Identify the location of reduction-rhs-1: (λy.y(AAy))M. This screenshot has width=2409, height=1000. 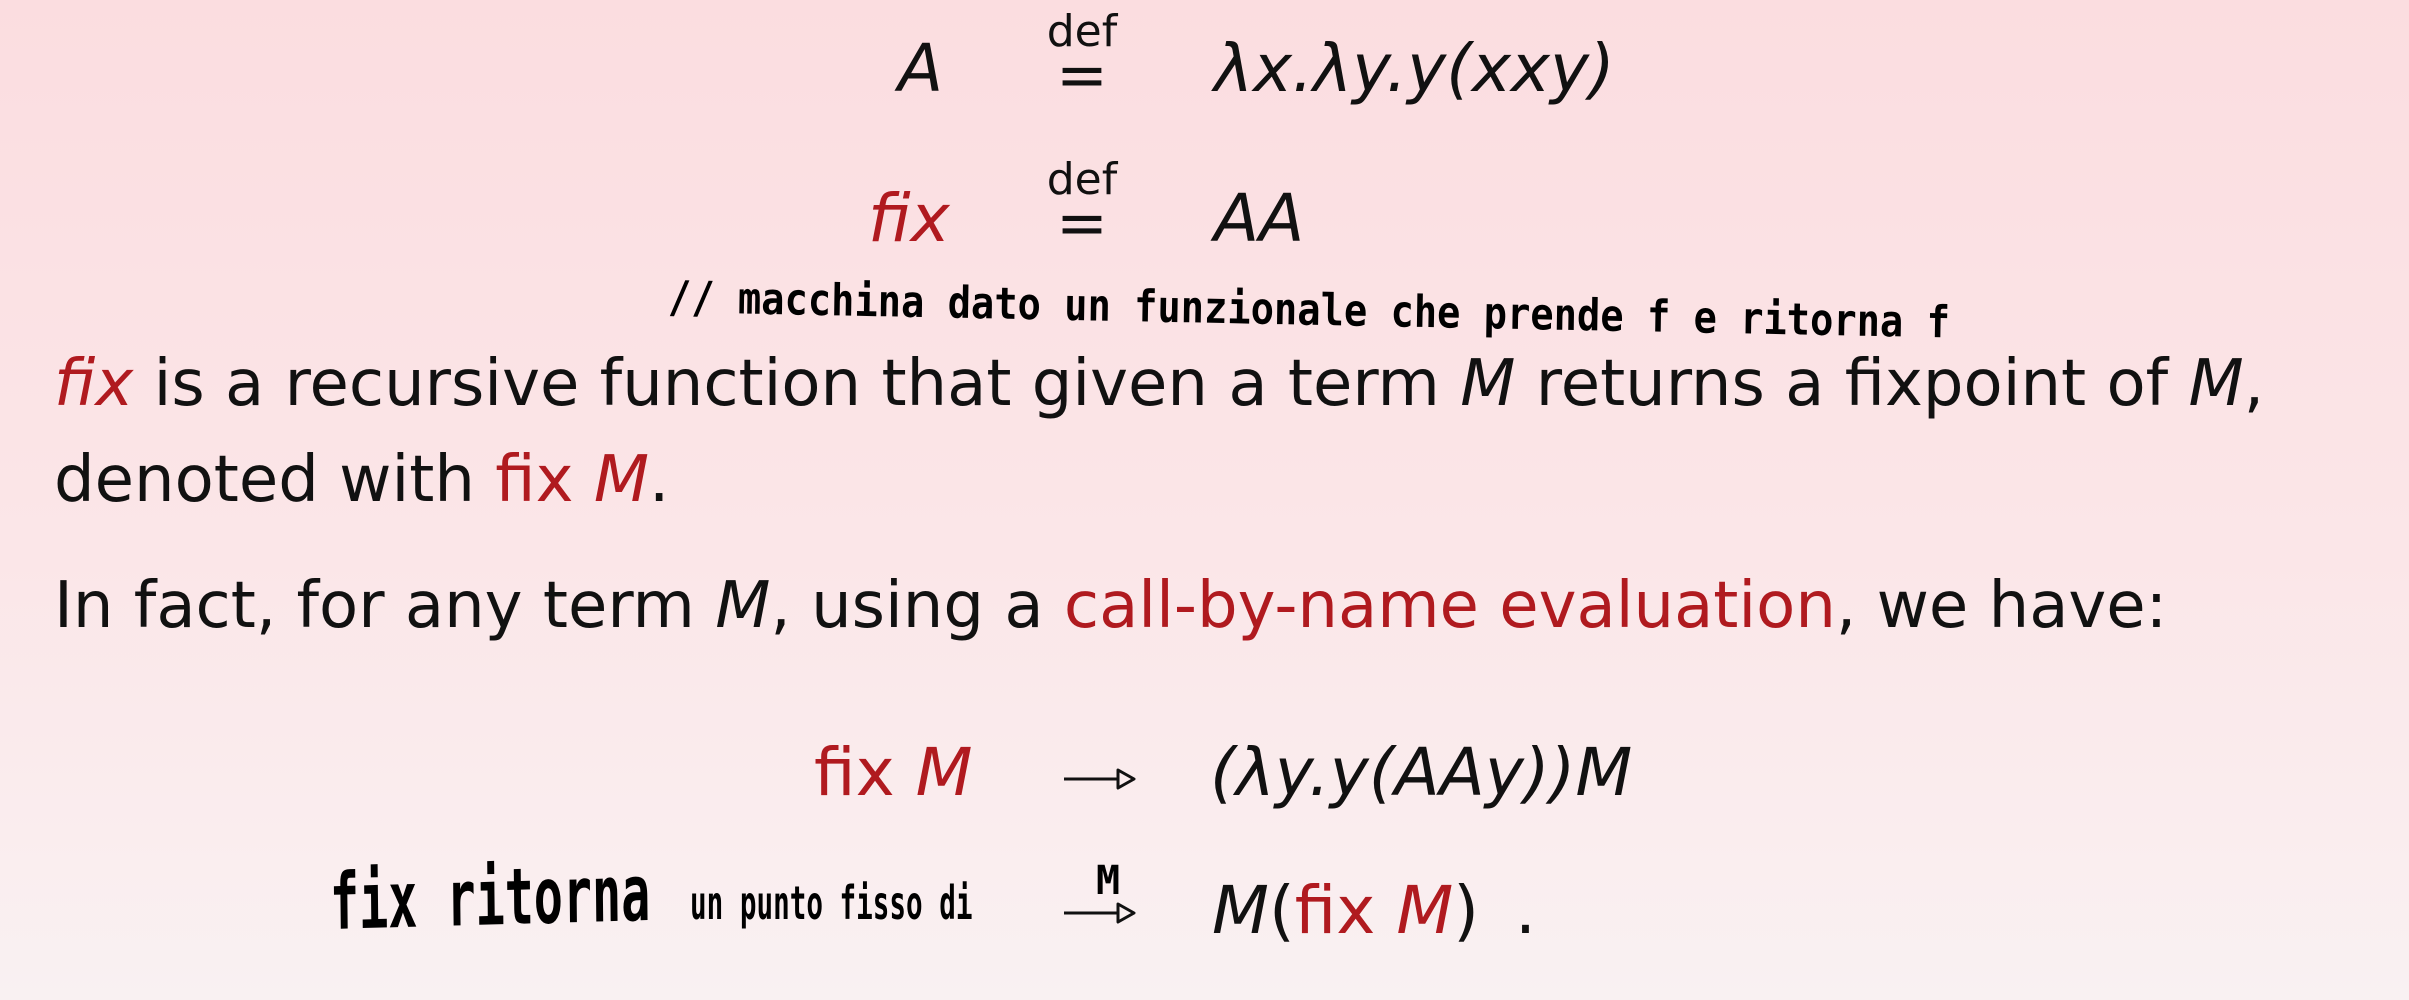
(1421, 772).